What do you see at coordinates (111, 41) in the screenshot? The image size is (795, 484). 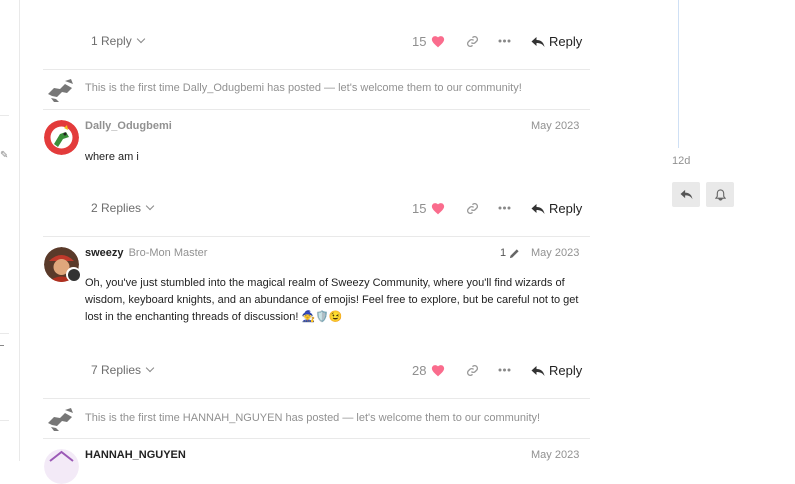 I see `replies-count: 1 Reply` at bounding box center [111, 41].